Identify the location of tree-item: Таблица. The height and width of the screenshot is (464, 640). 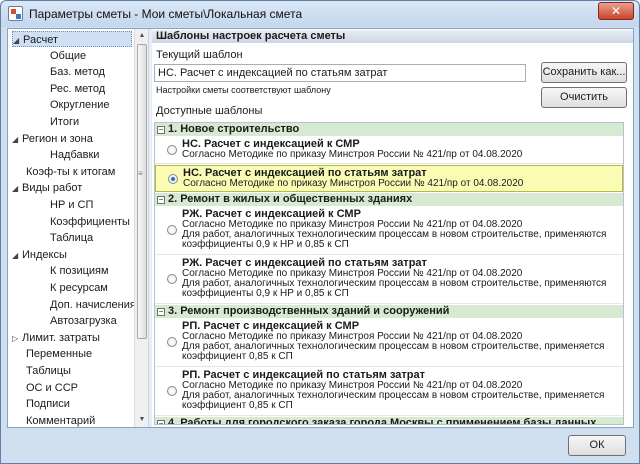
(71, 238).